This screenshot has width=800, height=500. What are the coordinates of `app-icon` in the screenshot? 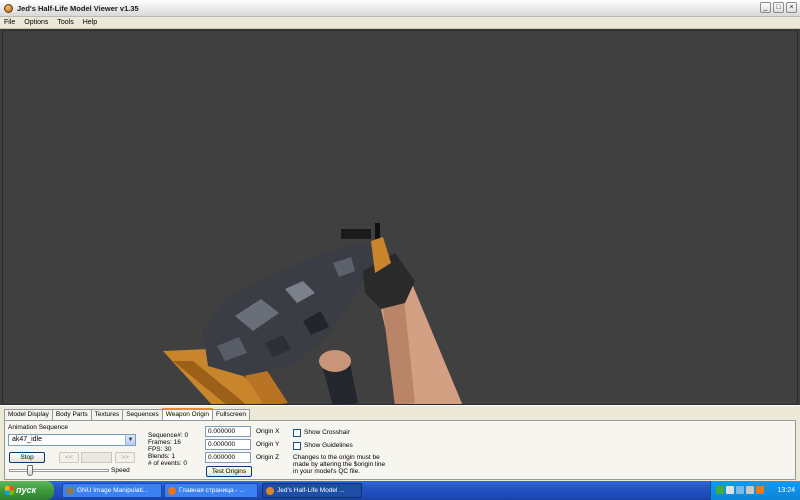 It's located at (8, 8).